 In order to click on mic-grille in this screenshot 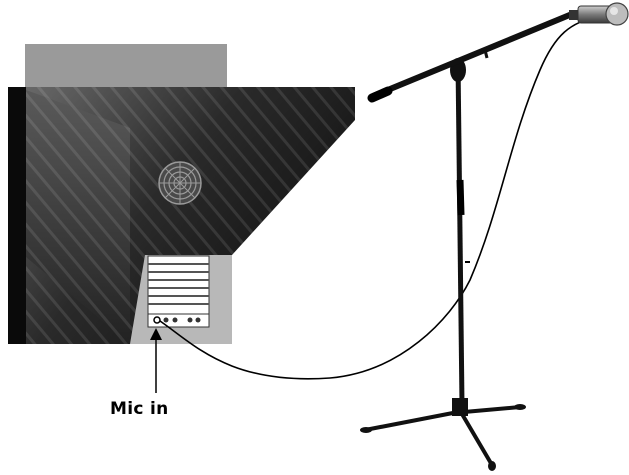, I will do `click(617, 14)`.